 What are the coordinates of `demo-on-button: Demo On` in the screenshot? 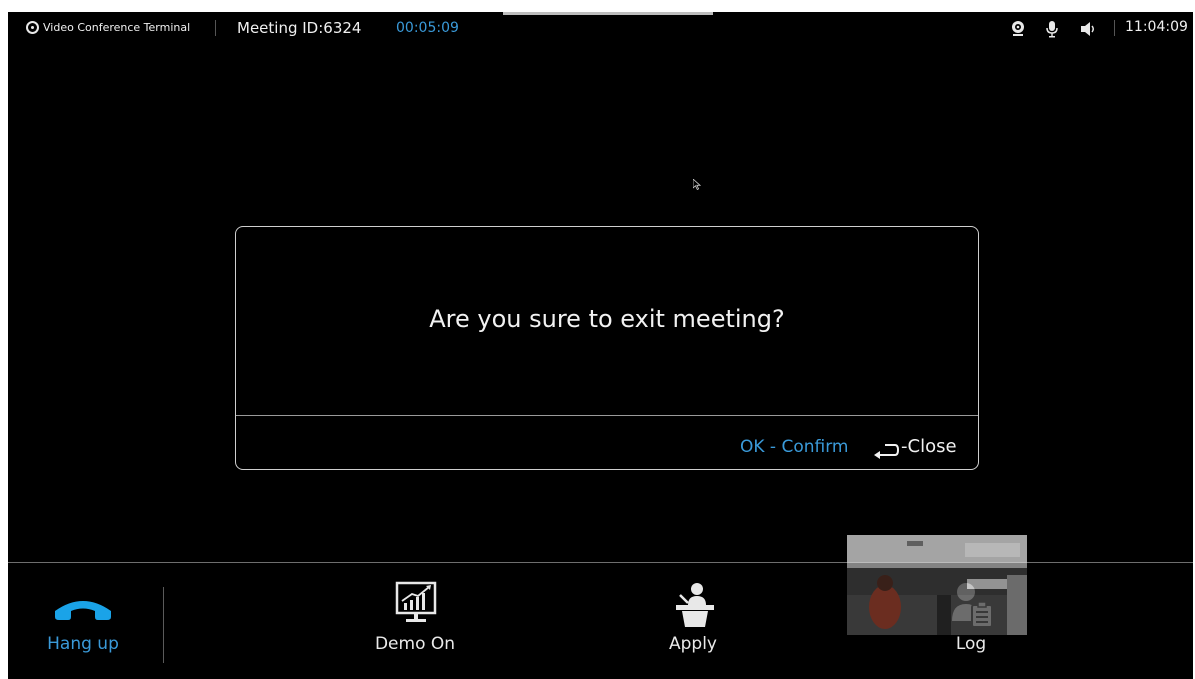 It's located at (415, 621).